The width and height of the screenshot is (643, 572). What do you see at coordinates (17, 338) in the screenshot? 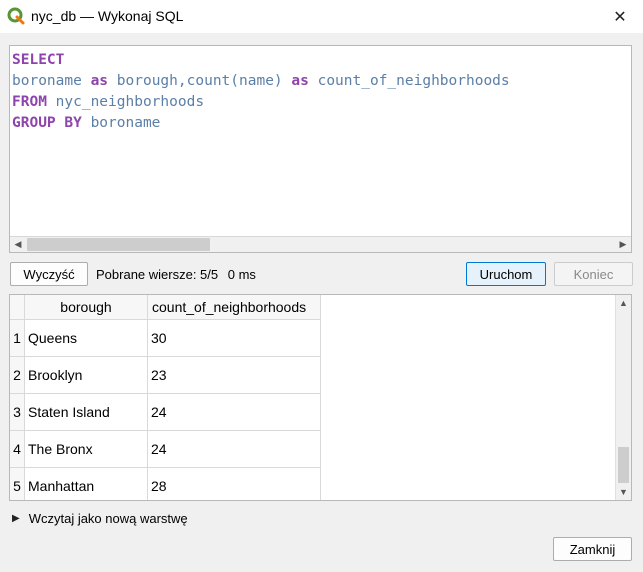
I see `row-header: 1` at bounding box center [17, 338].